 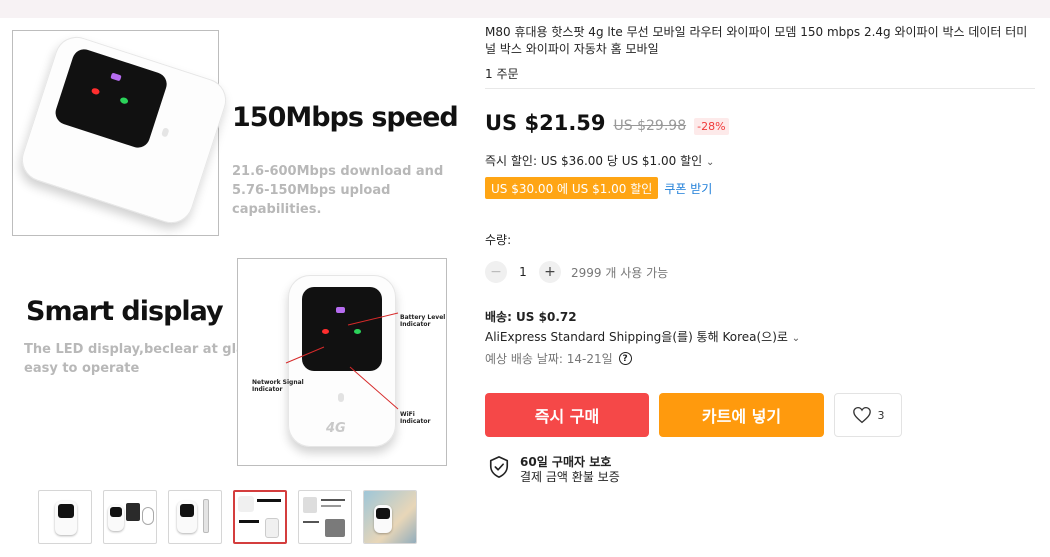 I want to click on help-icon: ?, so click(x=625, y=358).